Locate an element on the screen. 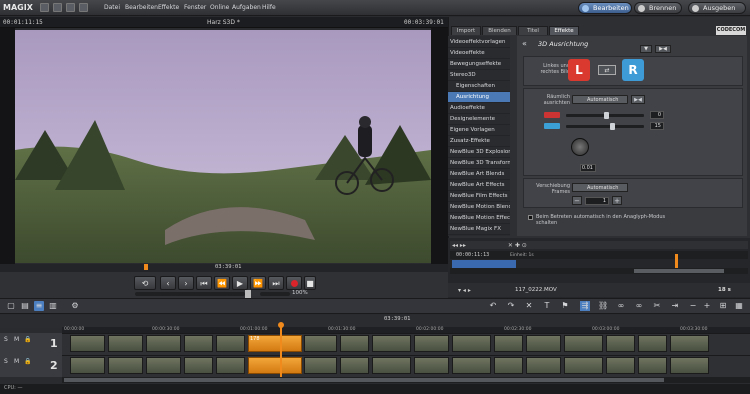 The image size is (750, 394). storyboard-icon: ▢ is located at coordinates (11, 306).